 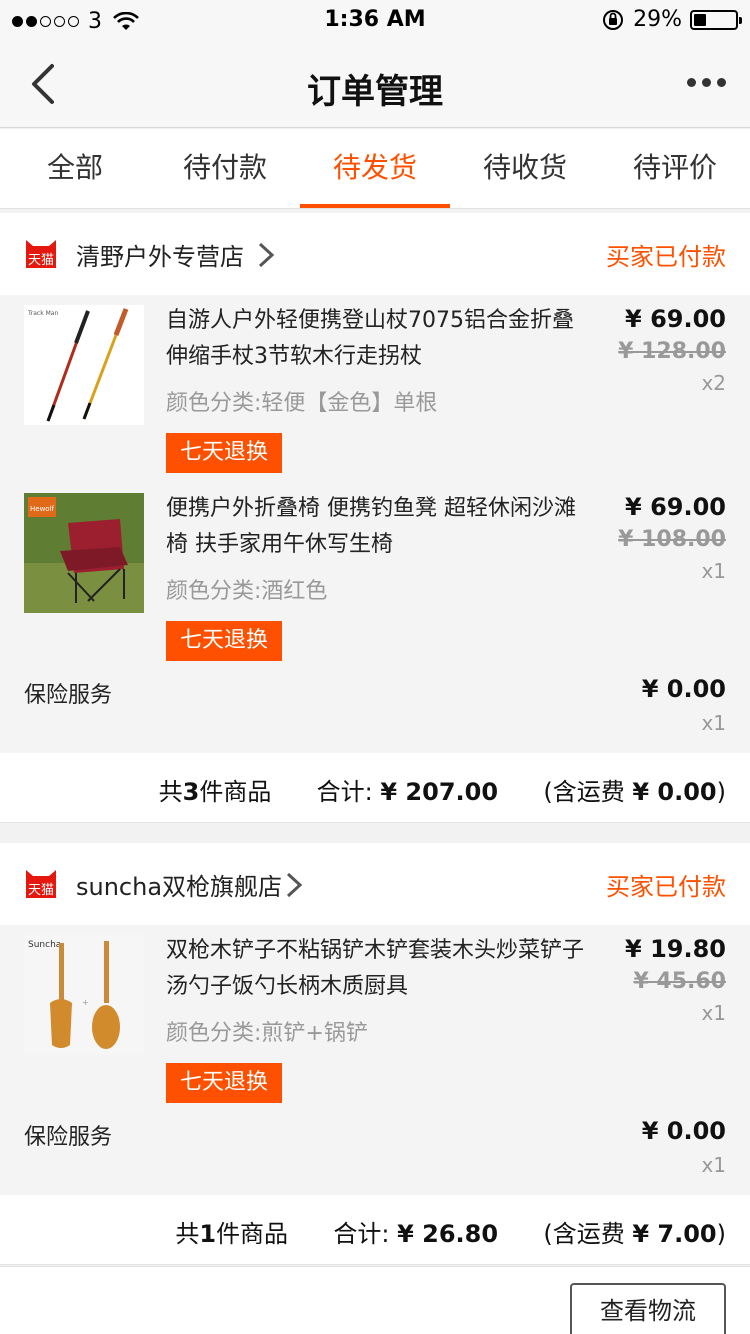 I want to click on tab-2: 待发货, so click(x=375, y=168).